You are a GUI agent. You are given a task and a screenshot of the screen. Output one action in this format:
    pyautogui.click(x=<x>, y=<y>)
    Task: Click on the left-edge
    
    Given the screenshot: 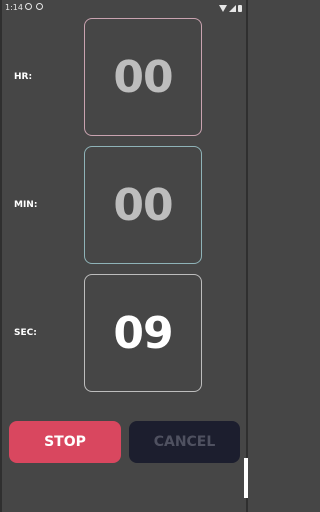 What is the action you would take?
    pyautogui.click(x=1, y=256)
    